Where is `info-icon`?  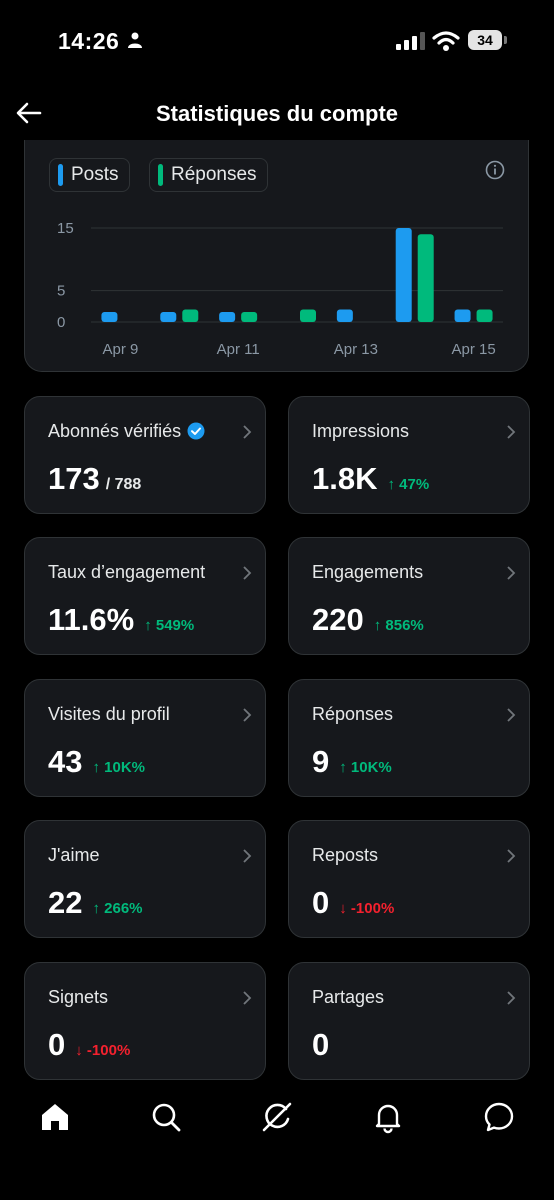 info-icon is located at coordinates (495, 170).